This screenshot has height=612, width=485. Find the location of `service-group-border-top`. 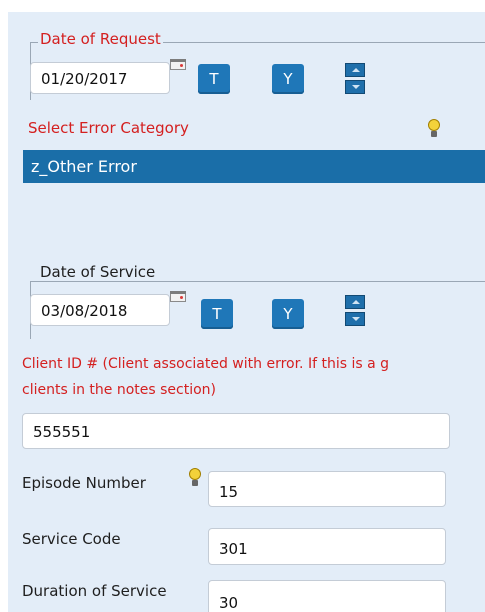

service-group-border-top is located at coordinates (257, 281).